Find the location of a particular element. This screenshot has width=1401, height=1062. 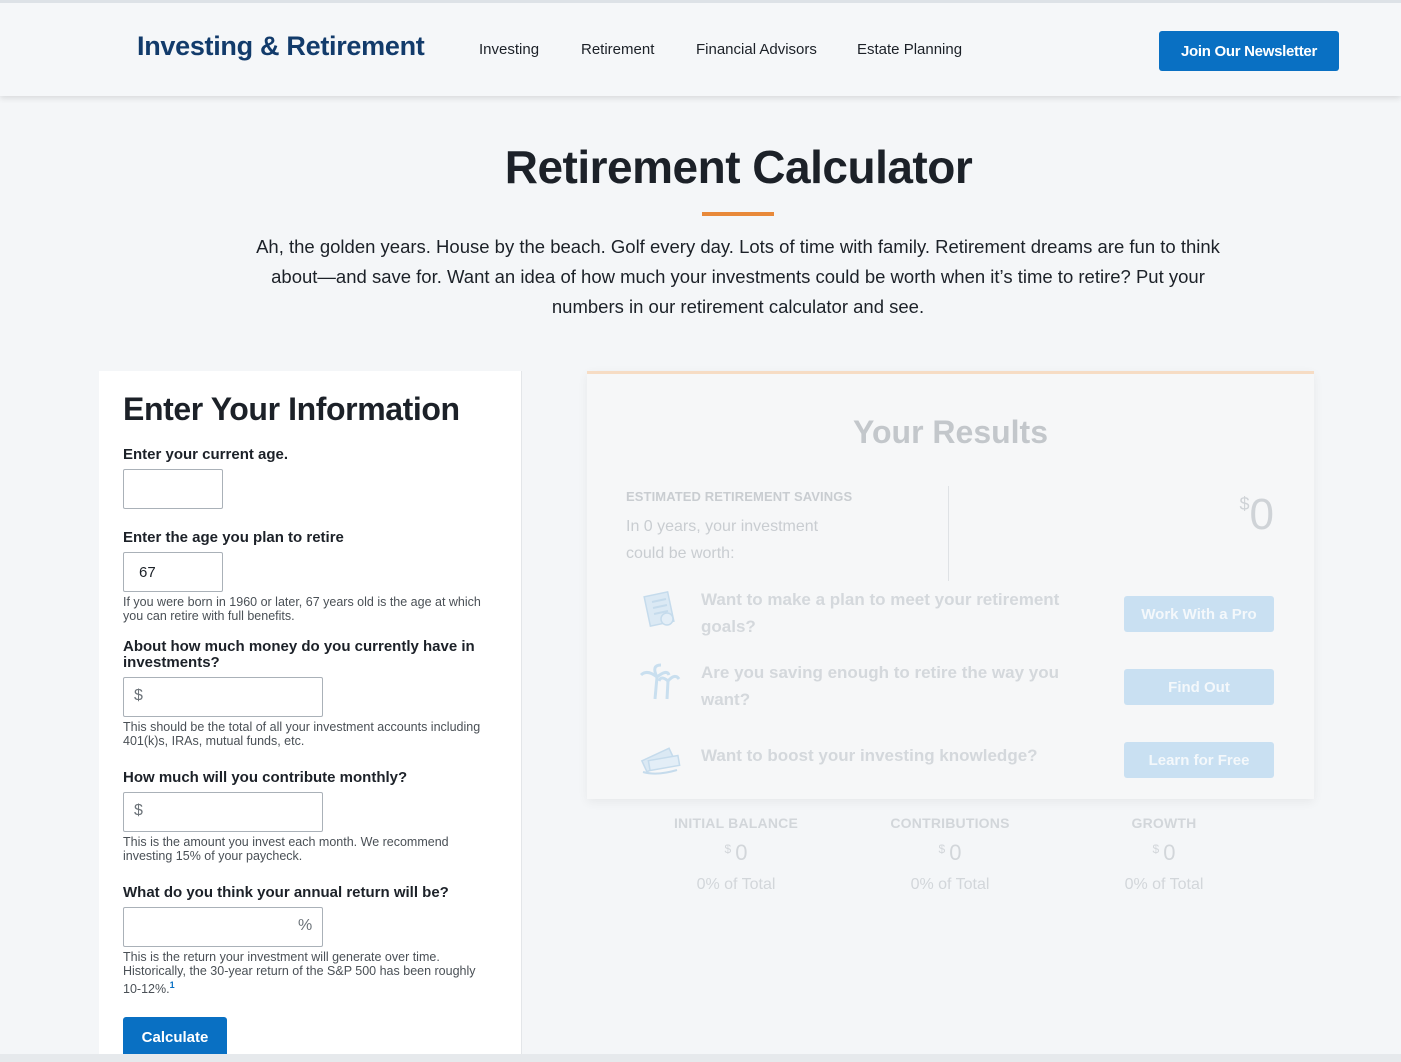

stat-label: CONTRIBUTIONS is located at coordinates (950, 823).